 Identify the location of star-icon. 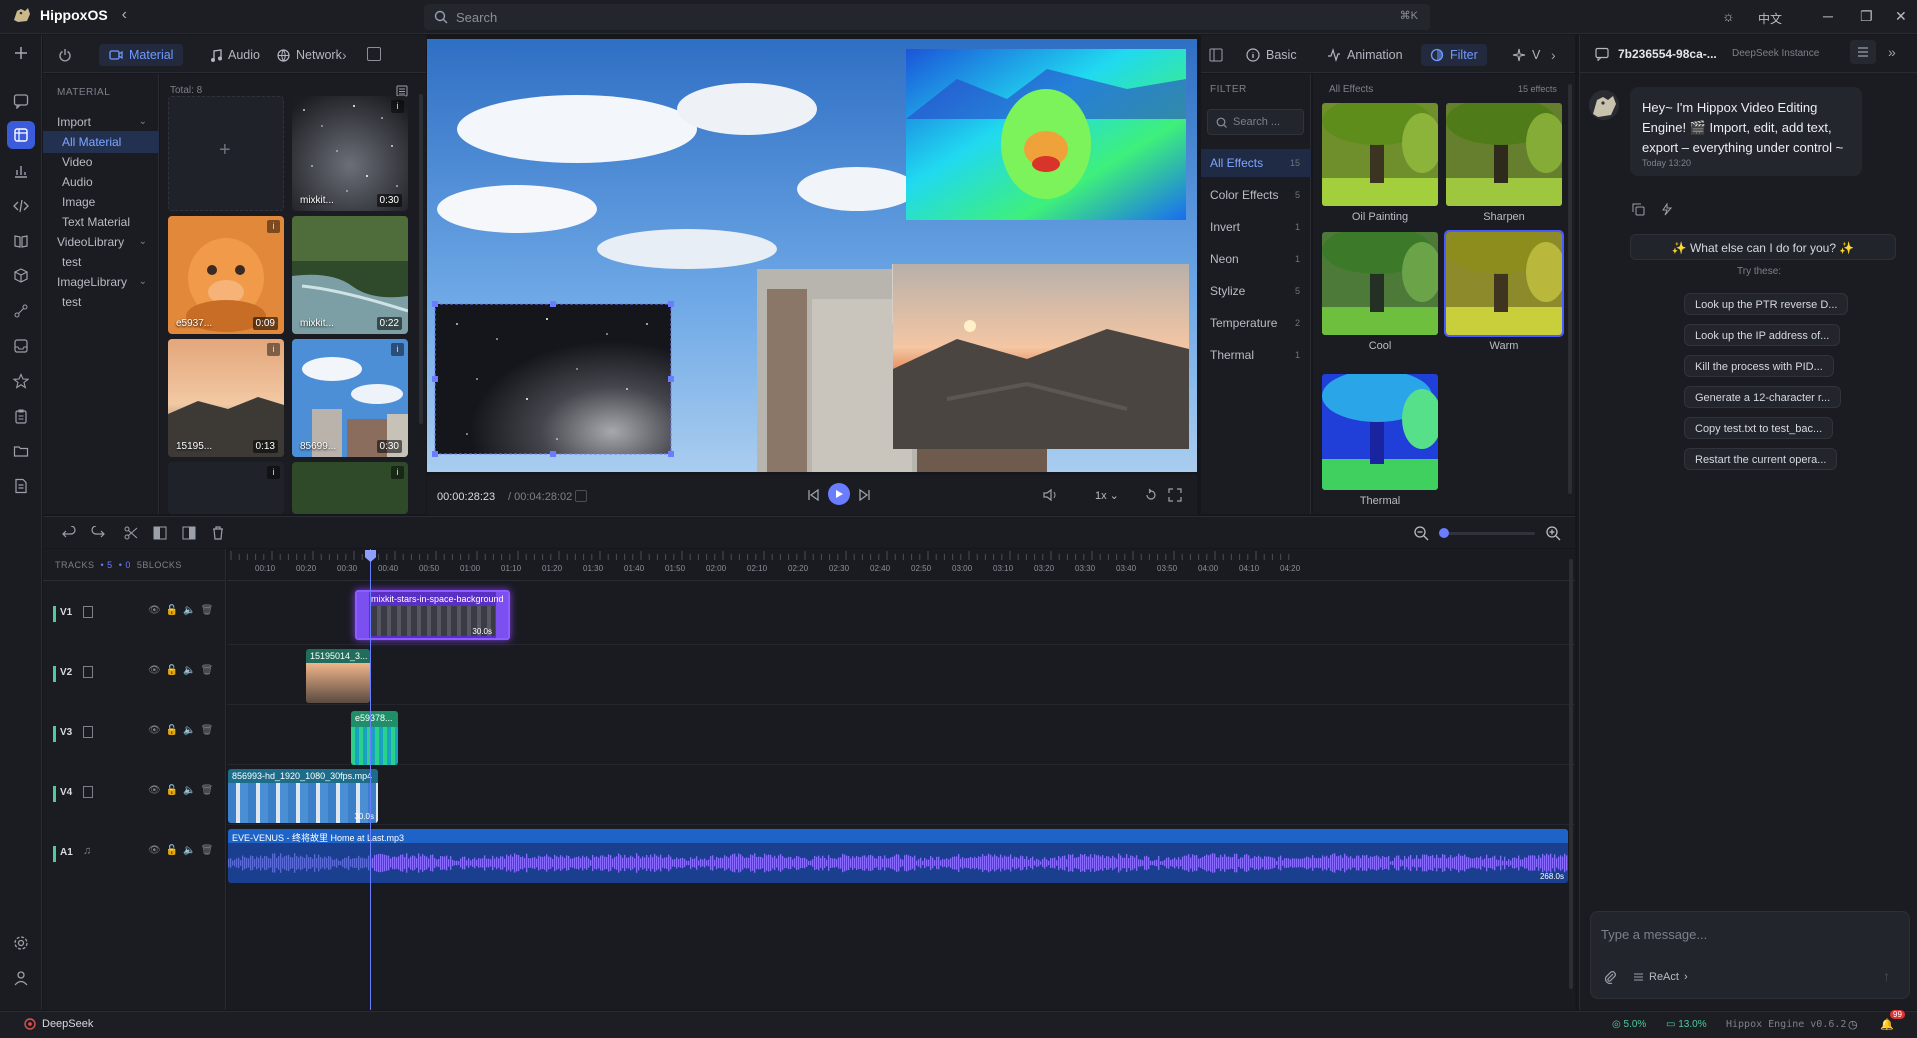
(21, 381).